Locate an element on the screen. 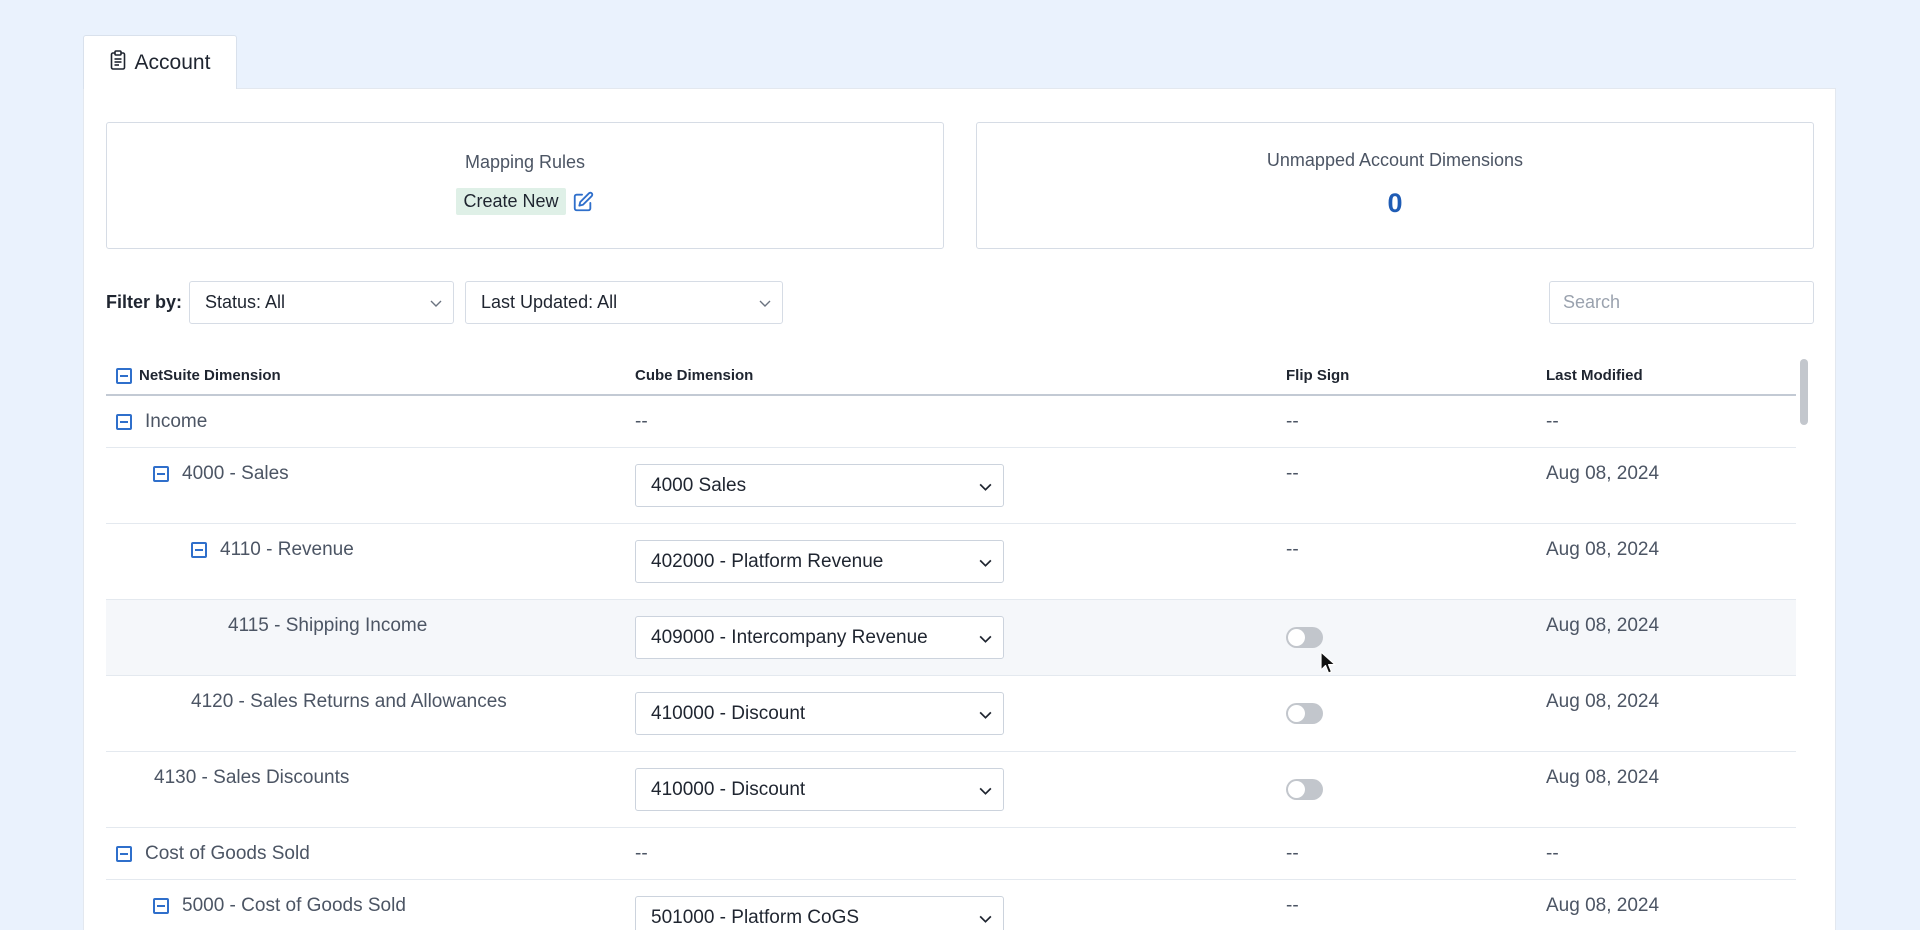 This screenshot has width=1920, height=930. header-netsuite-dimension: NetSuite Dimension is located at coordinates (198, 375).